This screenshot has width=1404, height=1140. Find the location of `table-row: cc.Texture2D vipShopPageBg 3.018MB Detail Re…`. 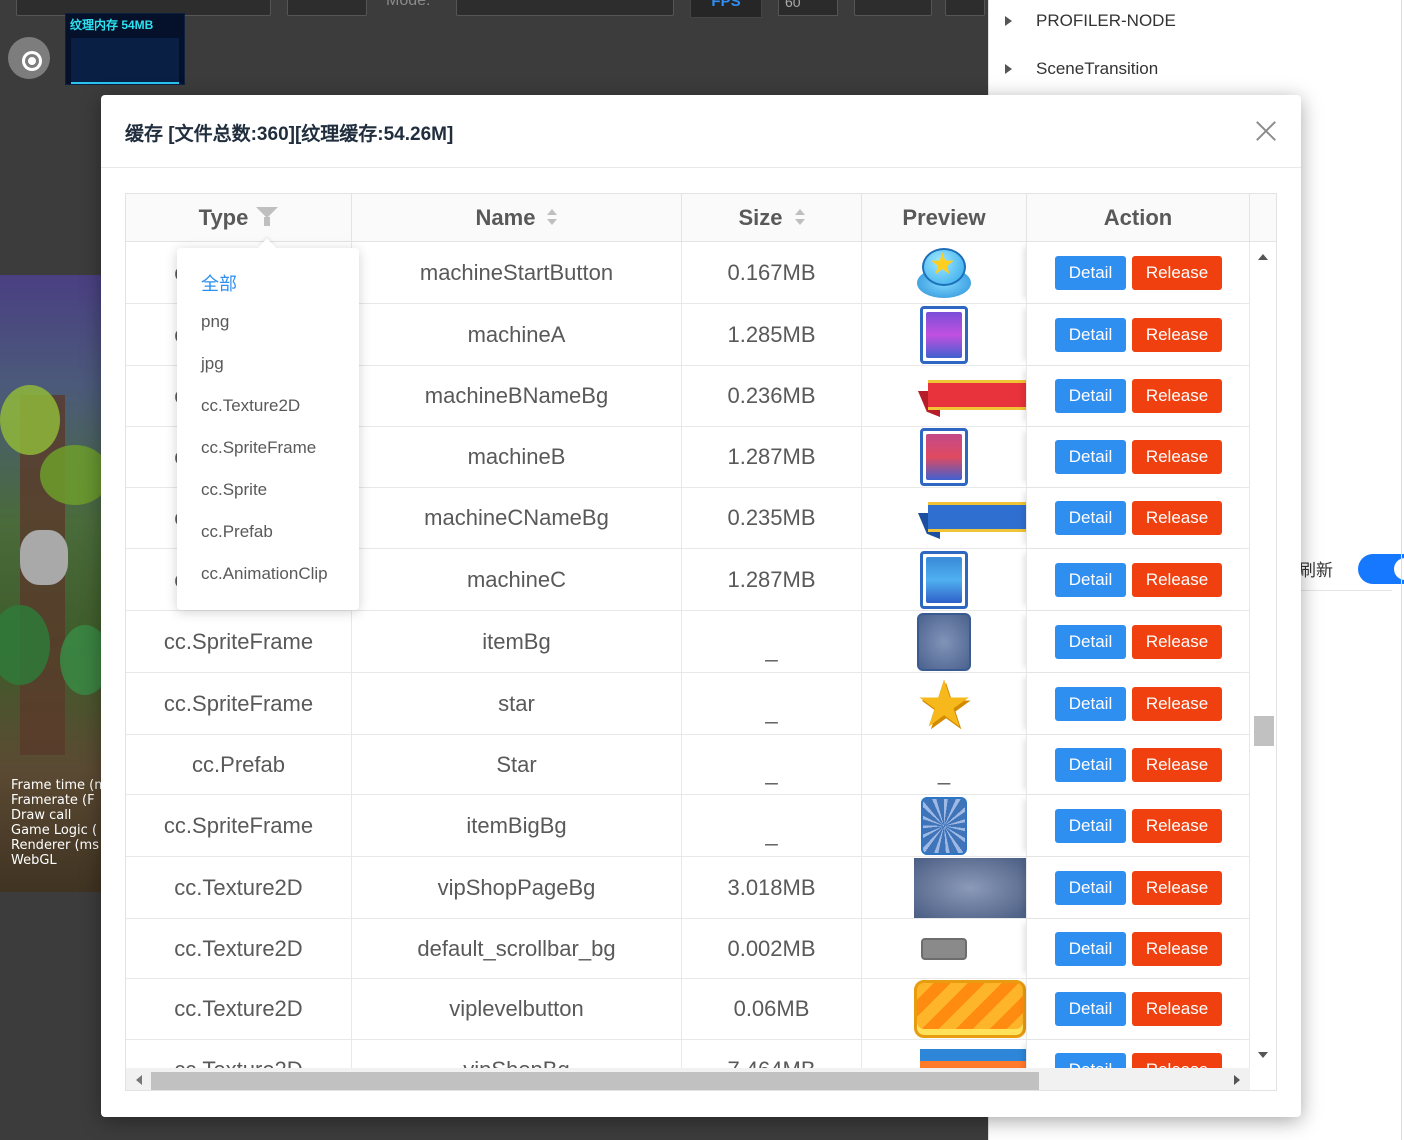

table-row: cc.Texture2D vipShopPageBg 3.018MB Detail Re… is located at coordinates (688, 888).